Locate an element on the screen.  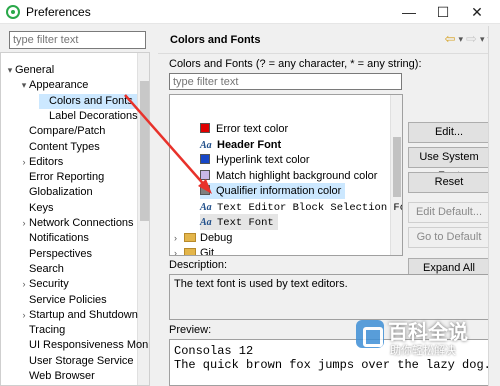
sidebar-item: Colors and Fonts is located at coordinates (88, 101).